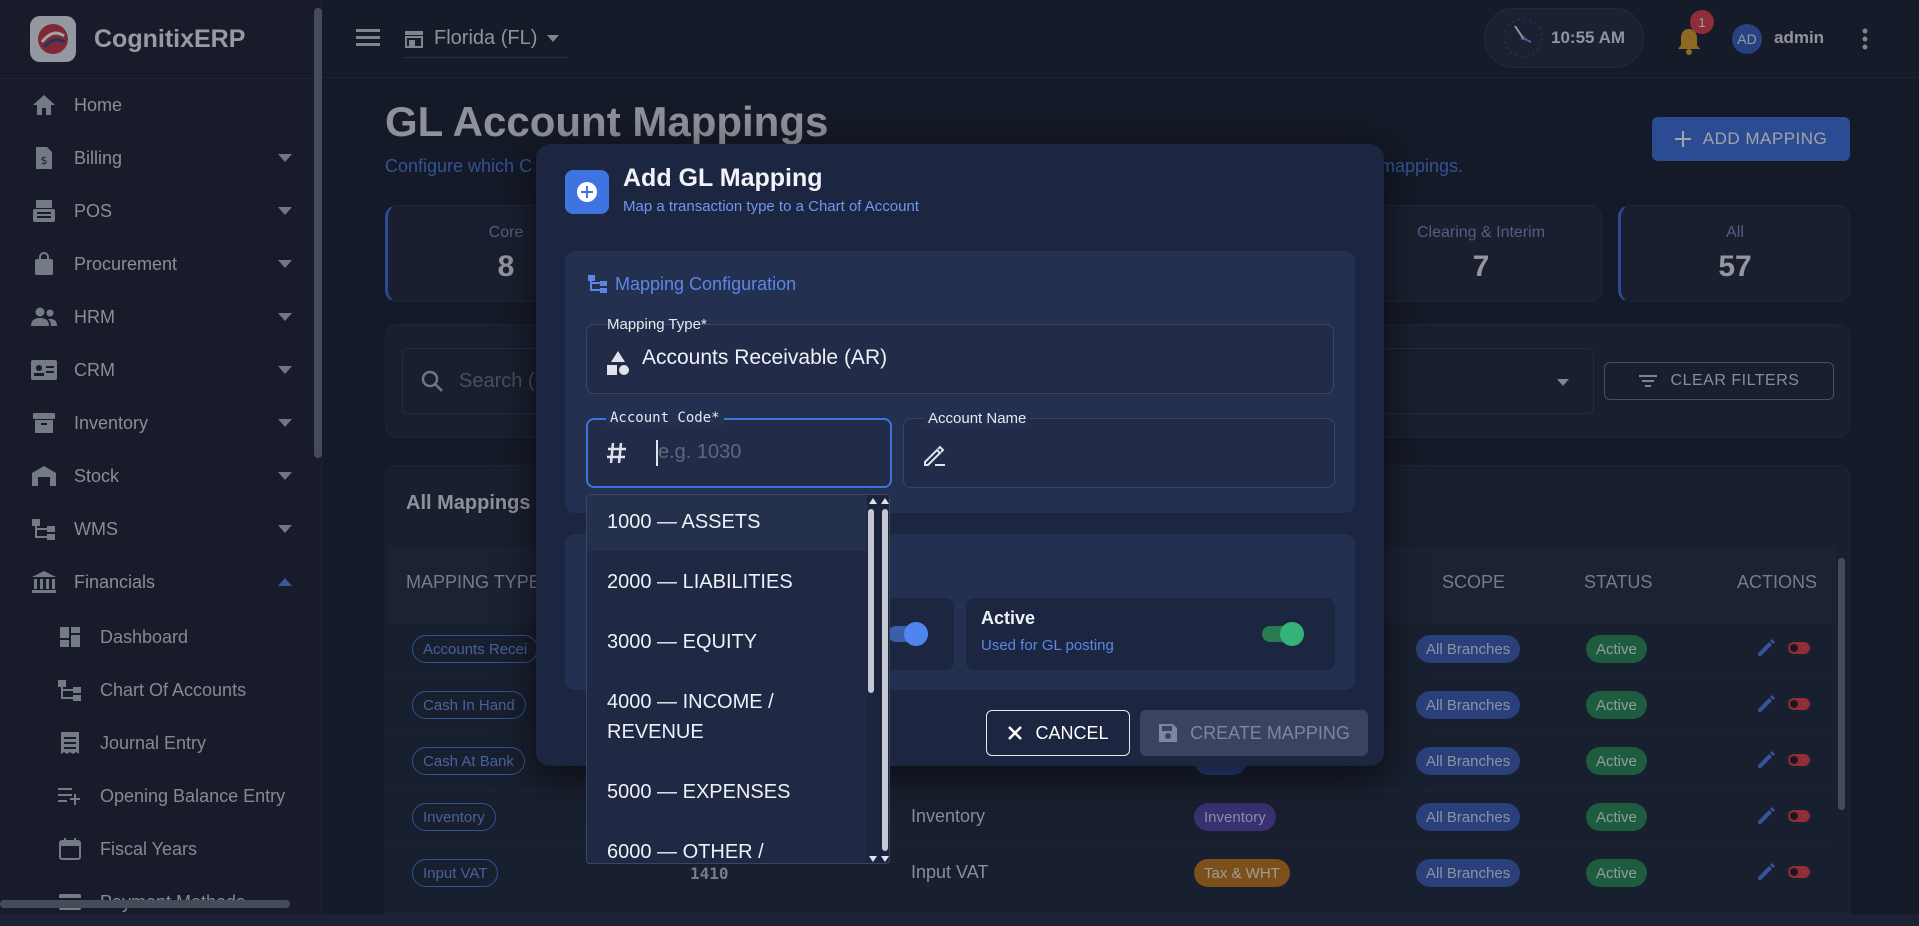 This screenshot has height=926, width=1919. What do you see at coordinates (977, 418) in the screenshot?
I see `account-name-label: Account Name` at bounding box center [977, 418].